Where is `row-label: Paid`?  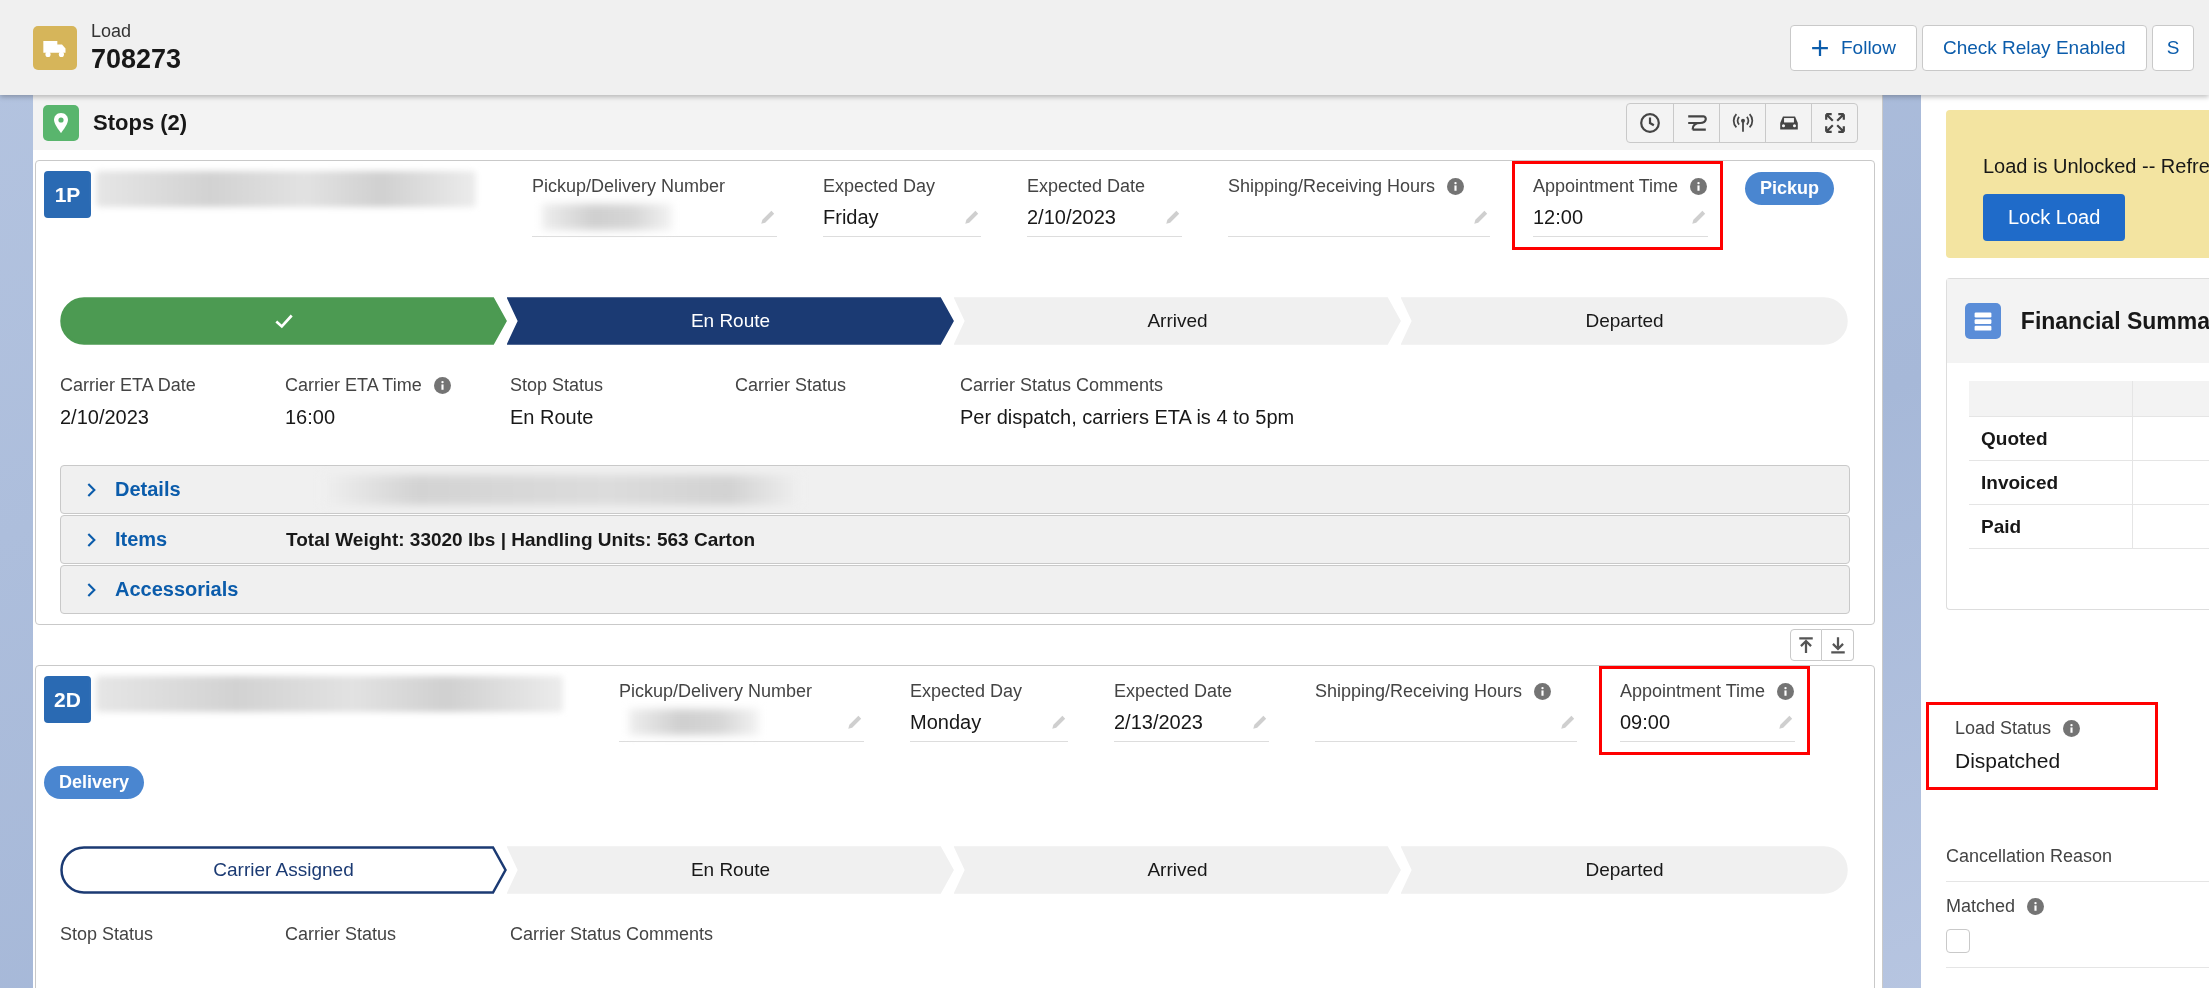 row-label: Paid is located at coordinates (2001, 526).